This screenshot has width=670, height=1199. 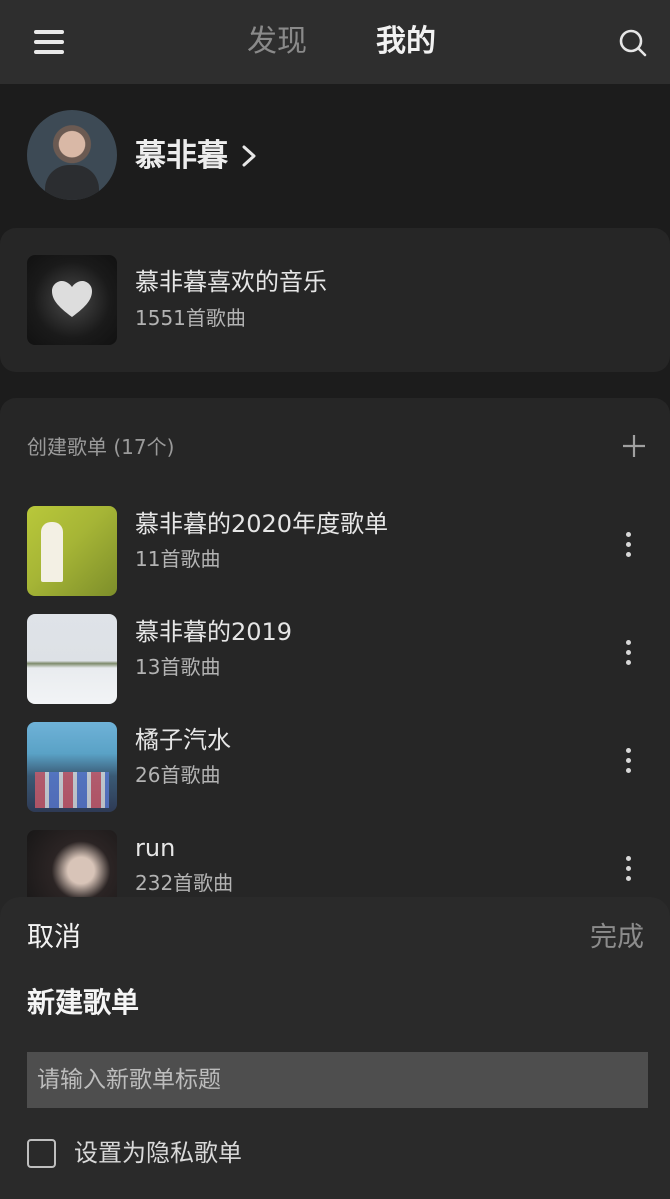 I want to click on plus-icon, so click(x=634, y=446).